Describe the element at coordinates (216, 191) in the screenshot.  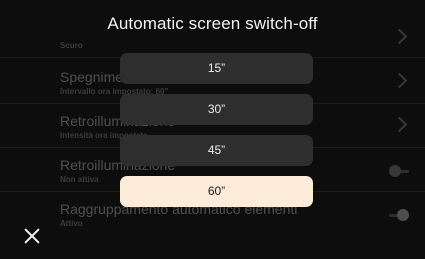
I see `option-60-button: 60”` at that location.